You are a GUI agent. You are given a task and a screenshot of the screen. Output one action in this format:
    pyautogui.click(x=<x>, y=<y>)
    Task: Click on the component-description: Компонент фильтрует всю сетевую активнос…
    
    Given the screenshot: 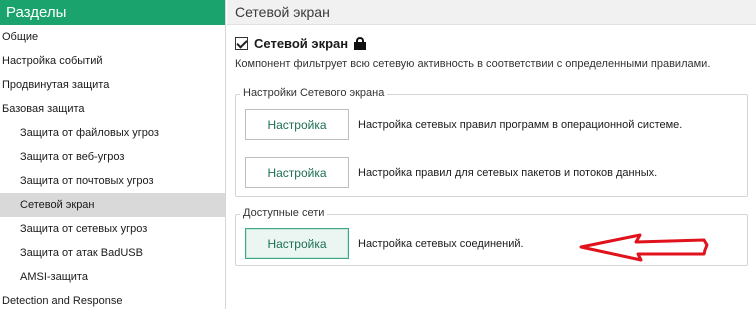 What is the action you would take?
    pyautogui.click(x=473, y=64)
    